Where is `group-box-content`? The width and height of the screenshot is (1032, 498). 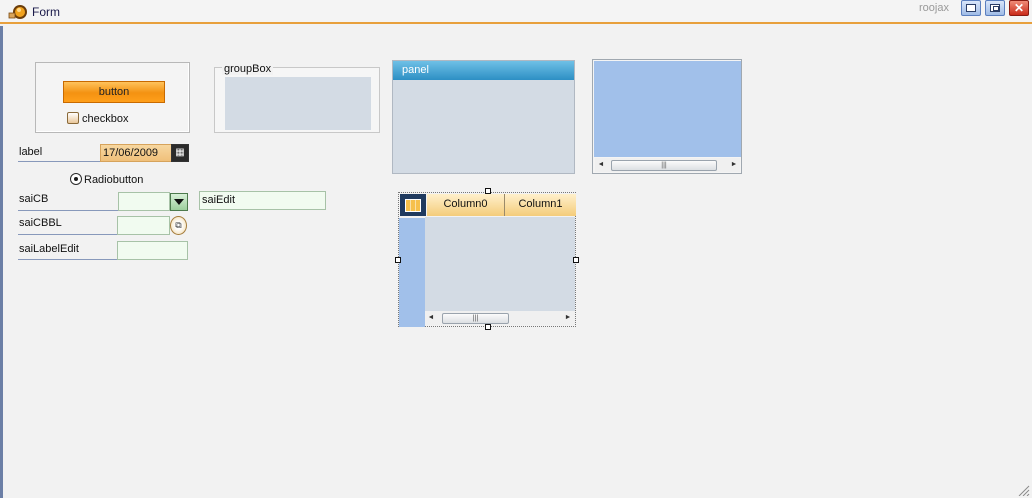
group-box-content is located at coordinates (298, 103).